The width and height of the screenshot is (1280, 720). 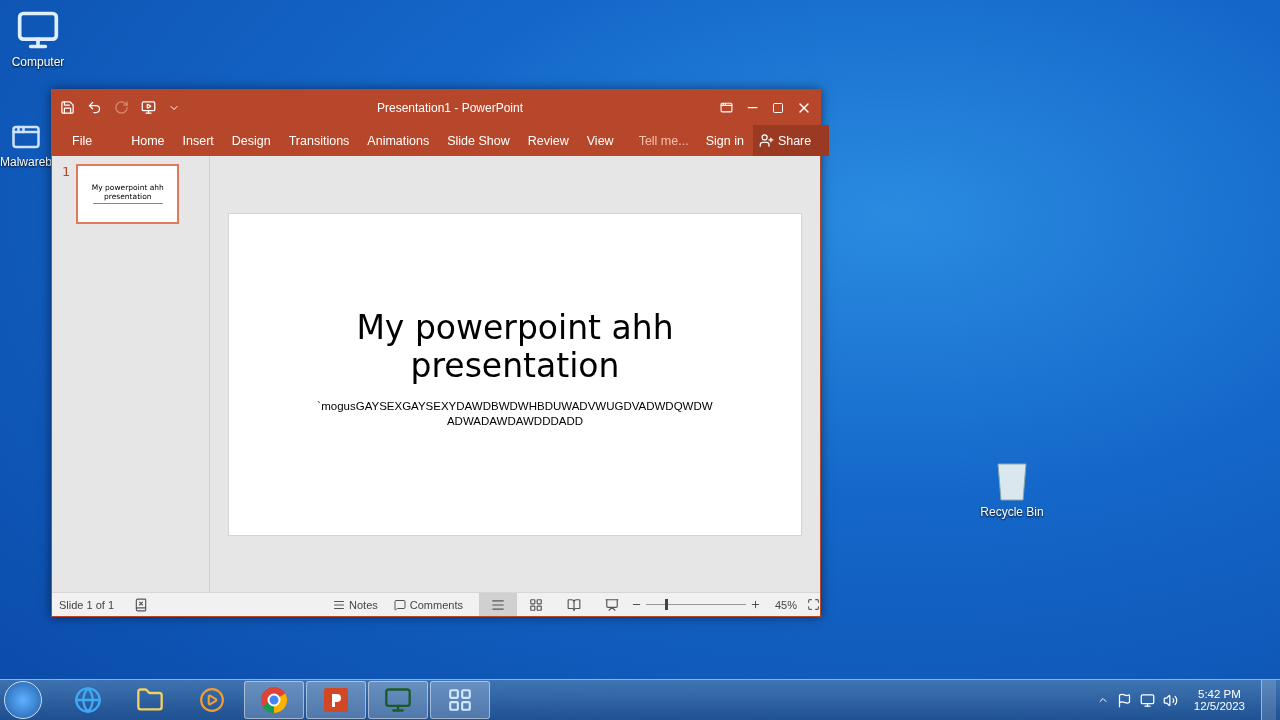 I want to click on zoom-percent: 45%, so click(x=785, y=604).